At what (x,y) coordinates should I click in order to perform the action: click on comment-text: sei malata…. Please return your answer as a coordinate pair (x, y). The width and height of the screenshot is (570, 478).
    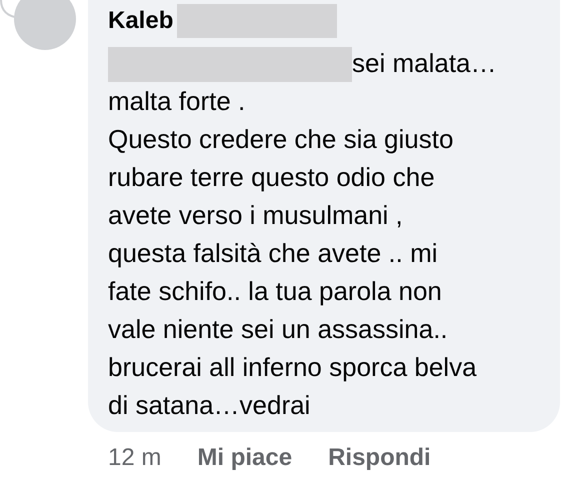
    Looking at the image, I should click on (424, 63).